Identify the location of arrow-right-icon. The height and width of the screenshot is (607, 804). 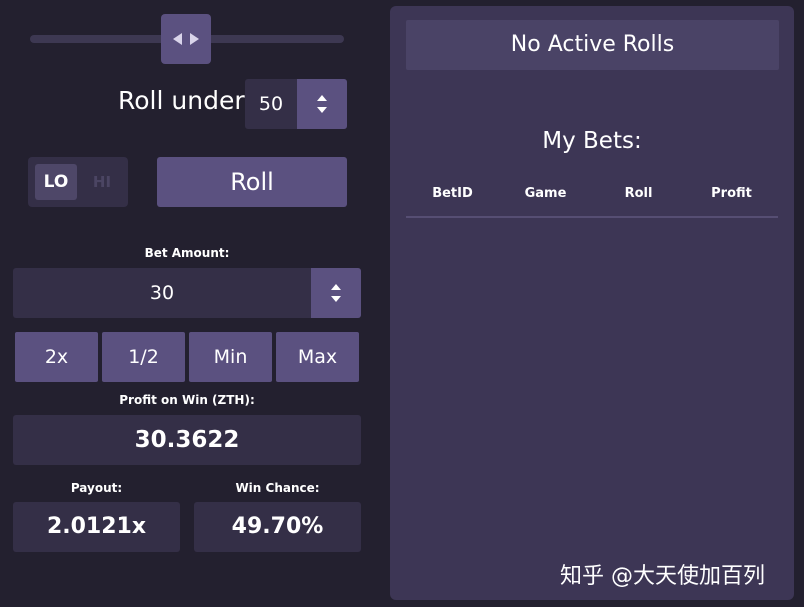
(194, 39).